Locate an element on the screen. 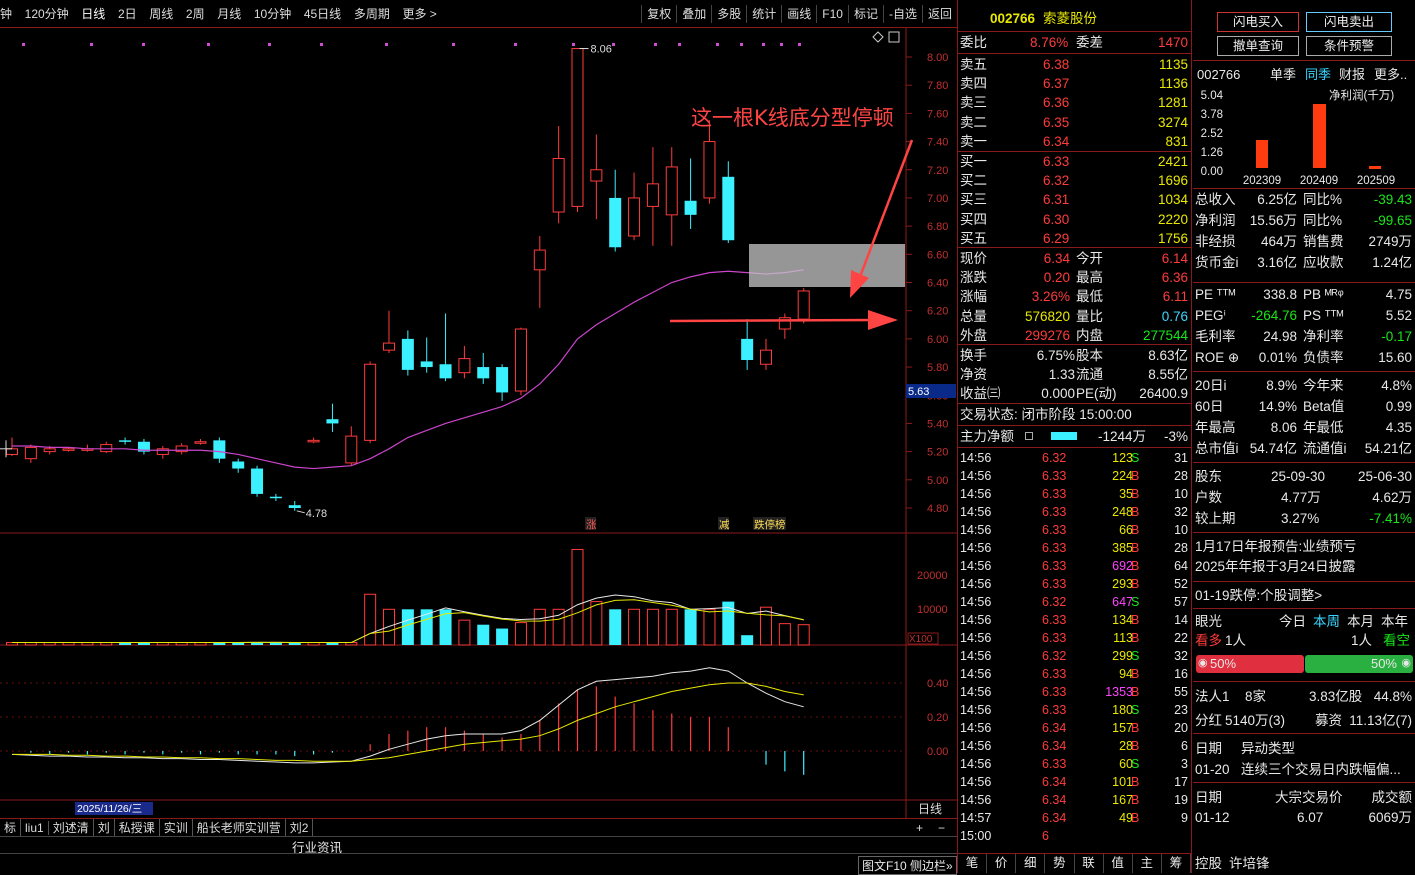 The width and height of the screenshot is (1415, 875). price-tick-label: 8.00 is located at coordinates (937, 58).